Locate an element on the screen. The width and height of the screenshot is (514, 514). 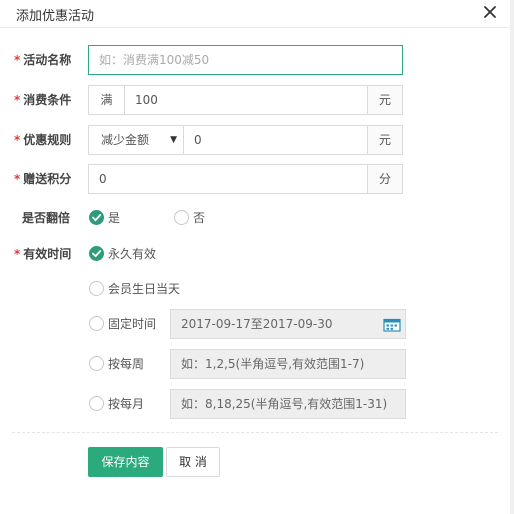
validity-permanent-label: 永久有效 is located at coordinates (132, 254).